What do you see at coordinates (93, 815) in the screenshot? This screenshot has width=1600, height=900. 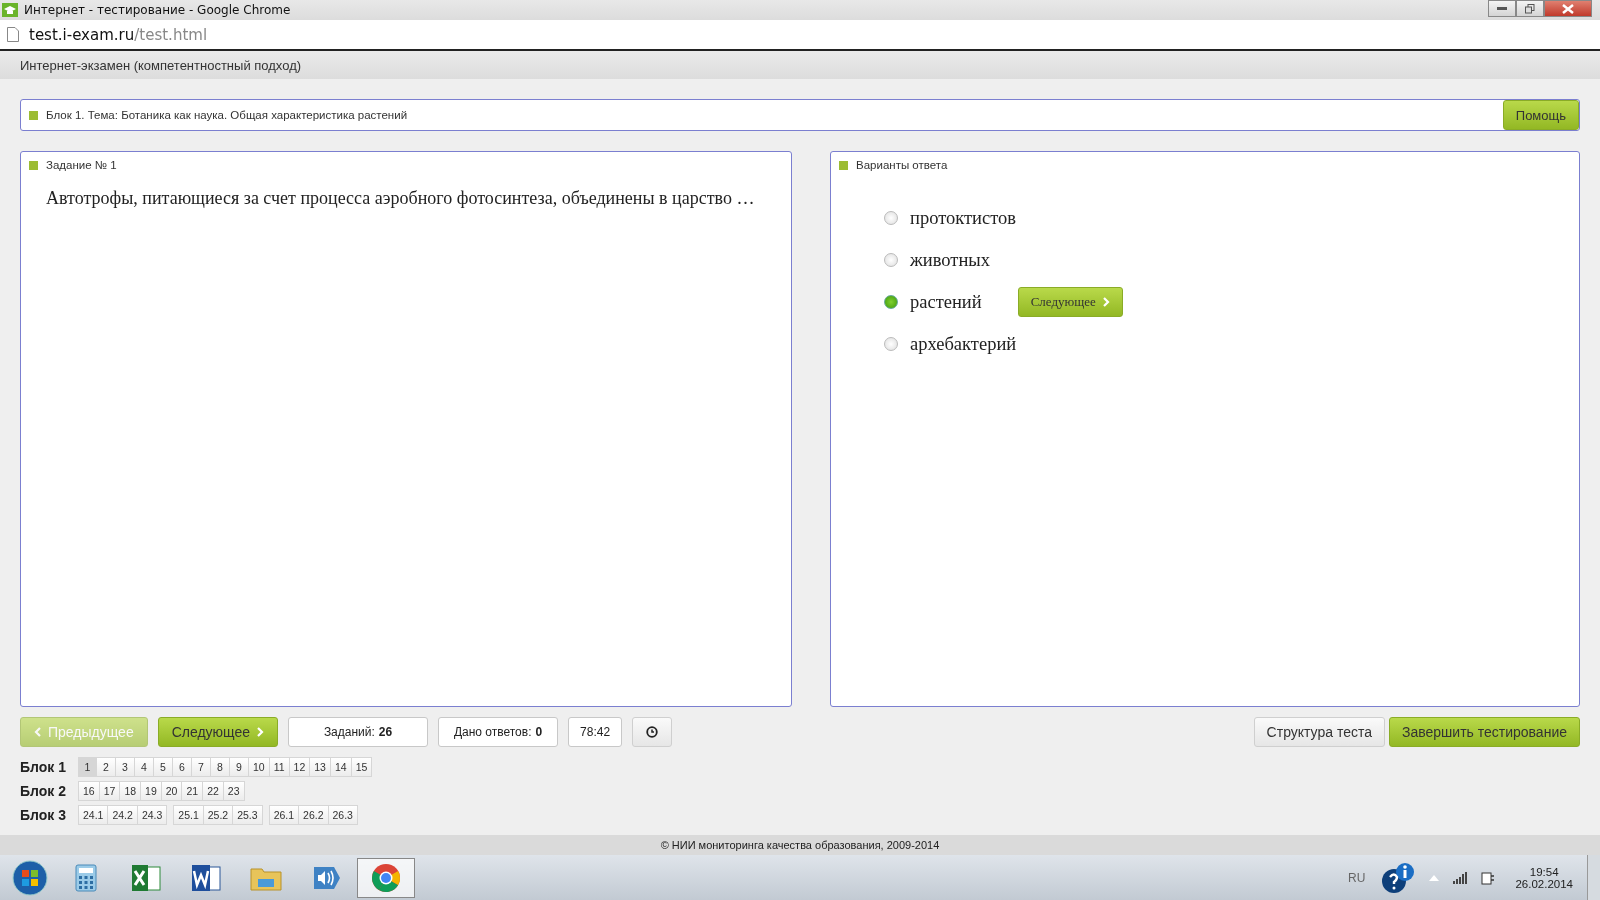 I see `question-number-button: 24.1` at bounding box center [93, 815].